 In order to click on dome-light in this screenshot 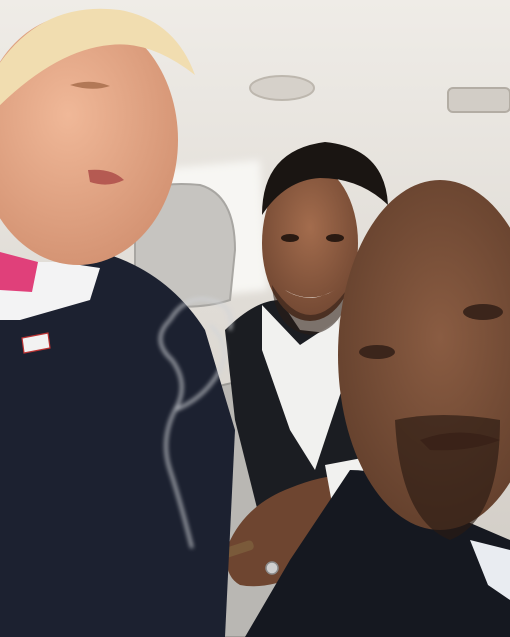, I will do `click(282, 88)`.